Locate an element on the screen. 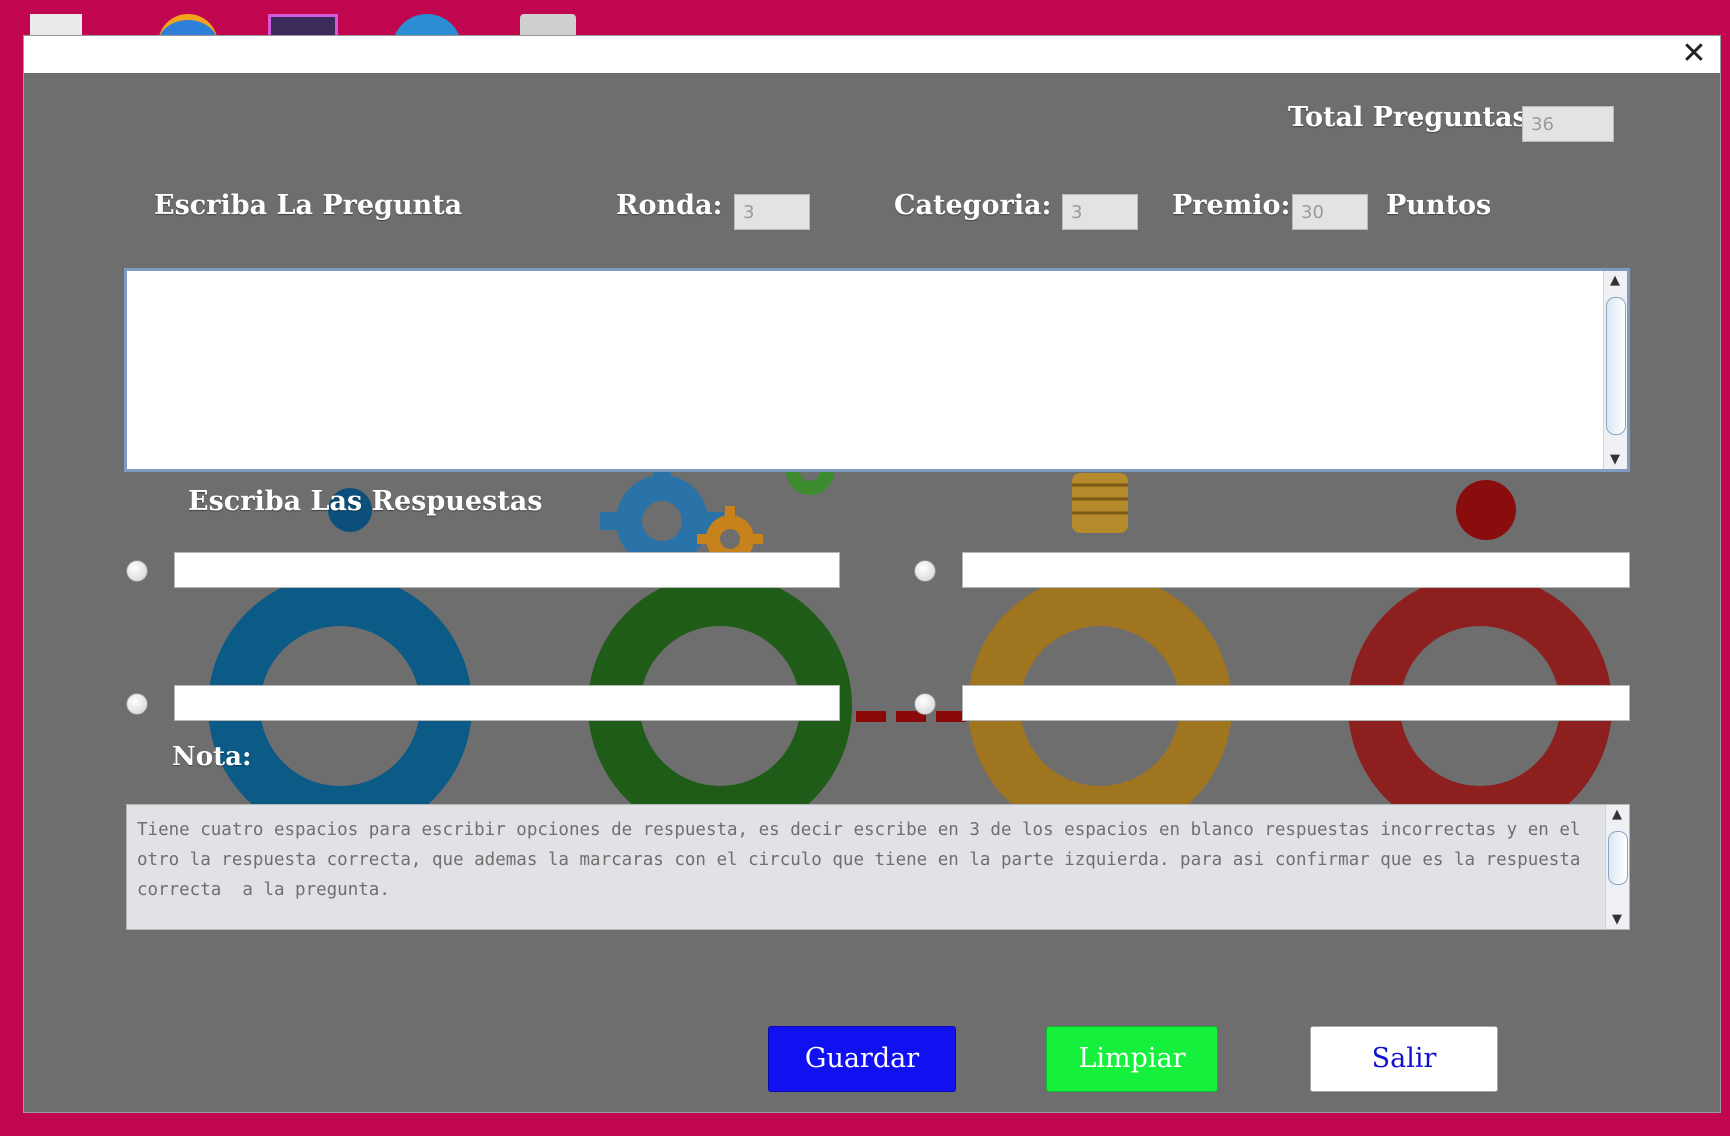 The height and width of the screenshot is (1136, 1730). categoria-label: Categoria: is located at coordinates (973, 205).